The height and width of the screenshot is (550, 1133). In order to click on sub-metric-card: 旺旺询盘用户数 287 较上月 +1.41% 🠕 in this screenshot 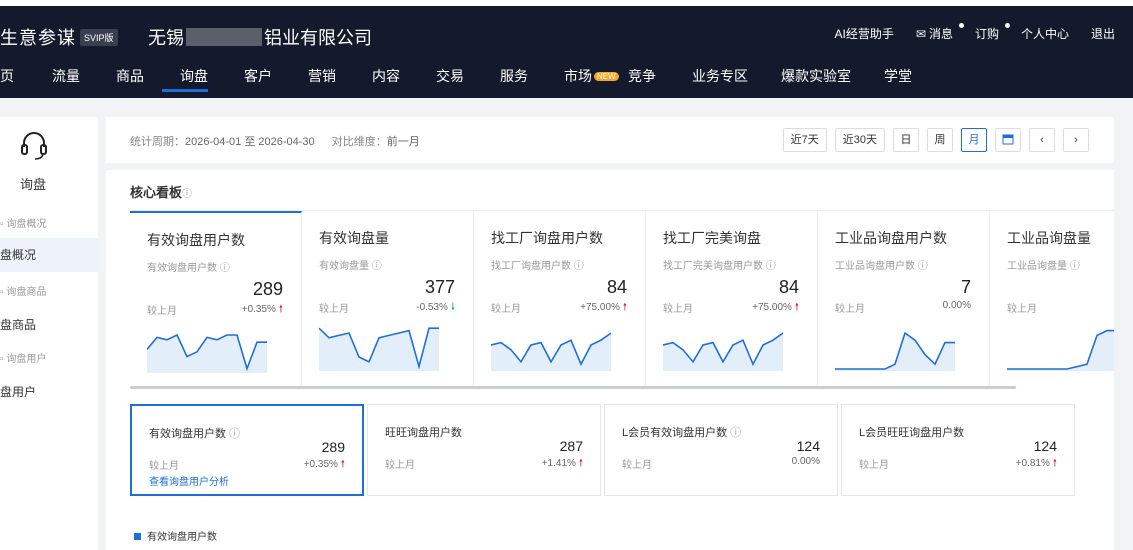, I will do `click(484, 450)`.